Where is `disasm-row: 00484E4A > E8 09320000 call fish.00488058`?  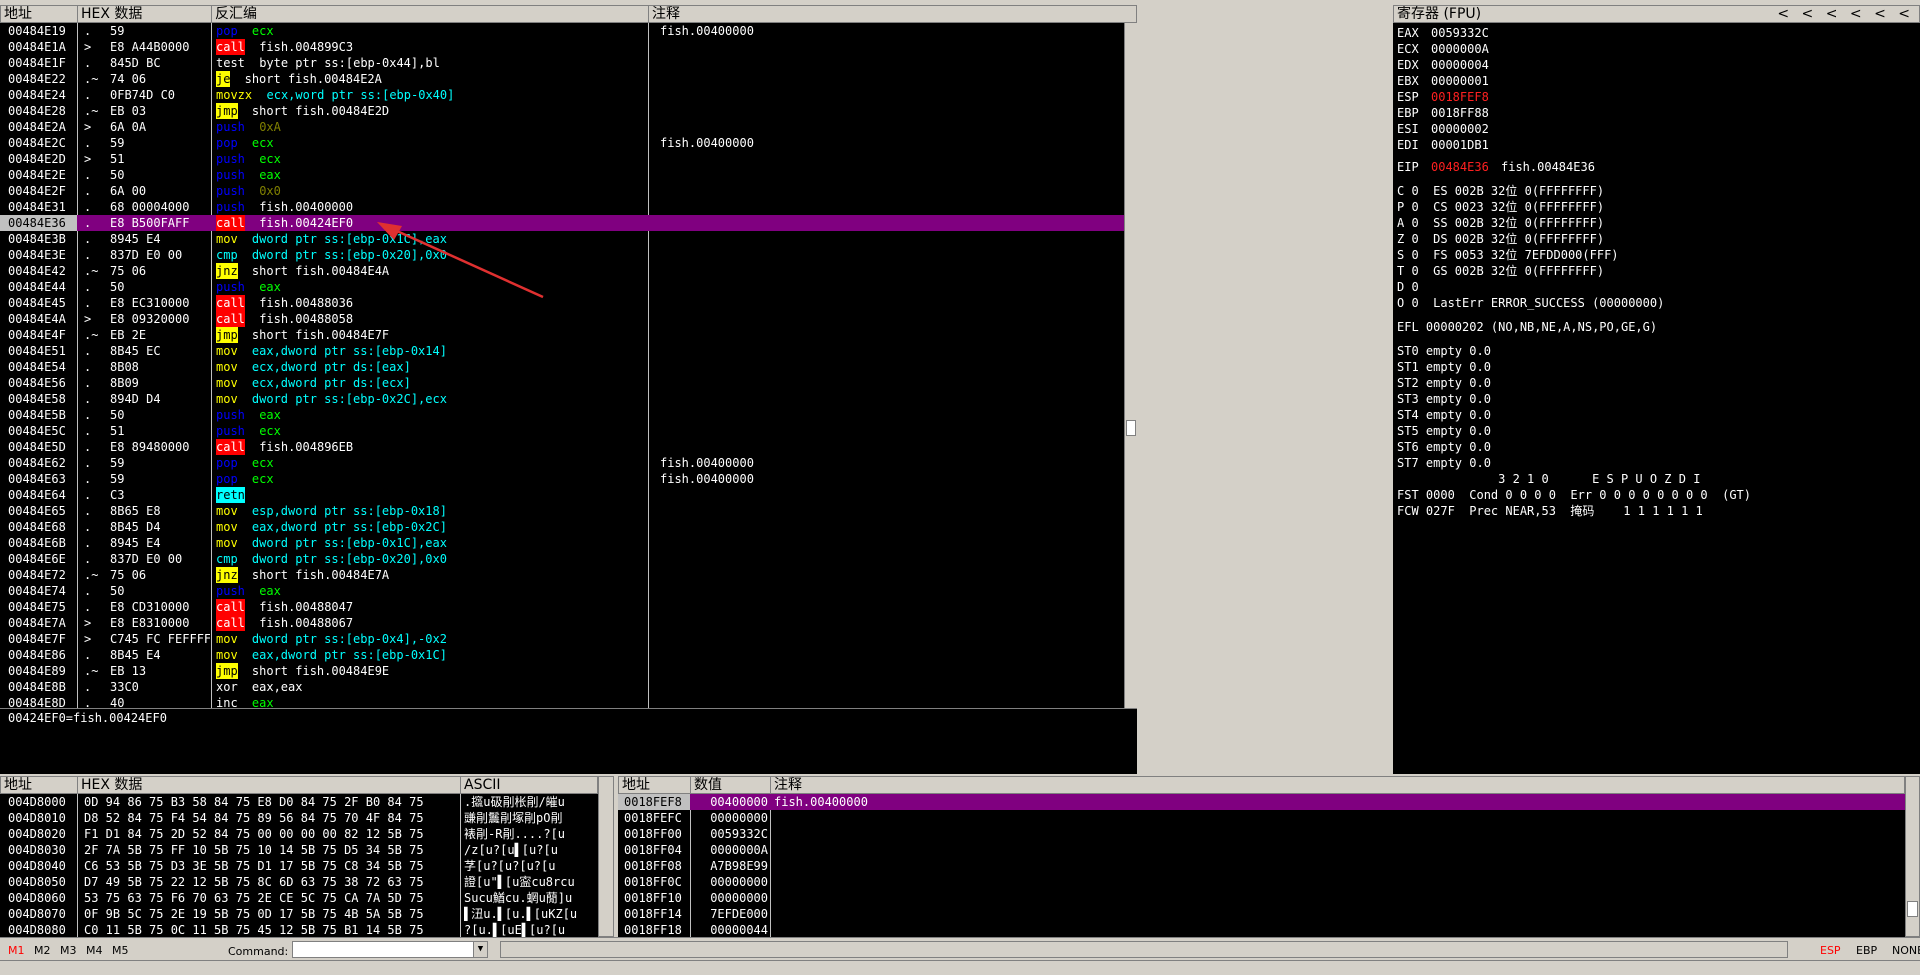 disasm-row: 00484E4A > E8 09320000 call fish.00488058 is located at coordinates (562, 319).